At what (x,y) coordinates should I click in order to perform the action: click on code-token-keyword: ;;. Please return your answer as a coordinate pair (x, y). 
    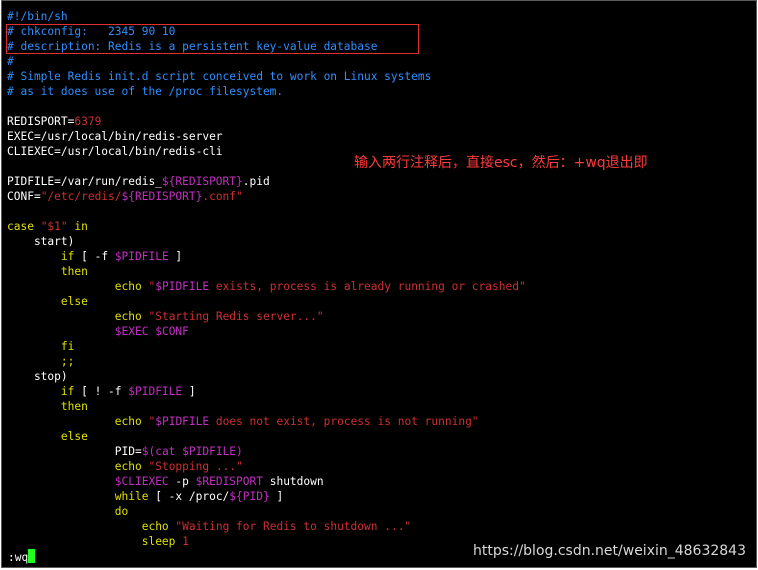
    Looking at the image, I should click on (67, 361).